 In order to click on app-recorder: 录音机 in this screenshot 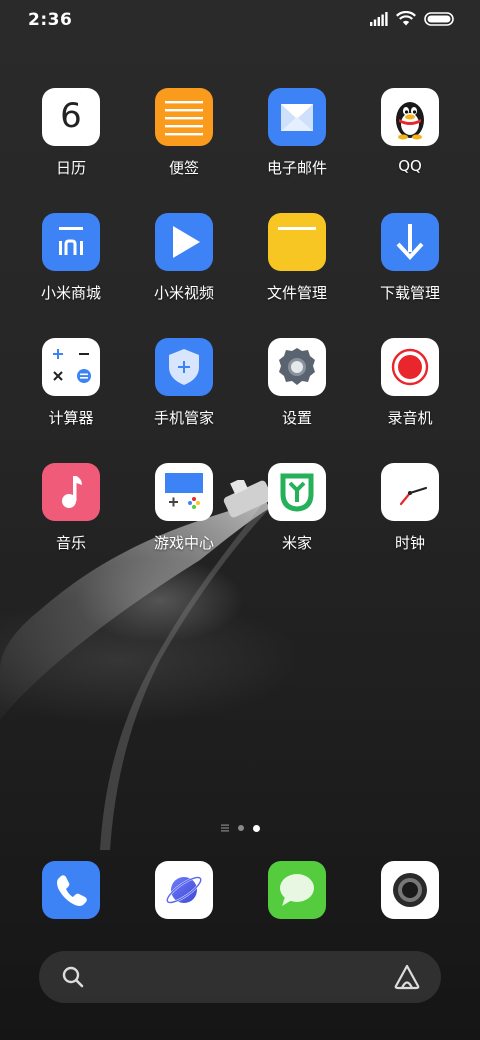, I will do `click(410, 383)`.